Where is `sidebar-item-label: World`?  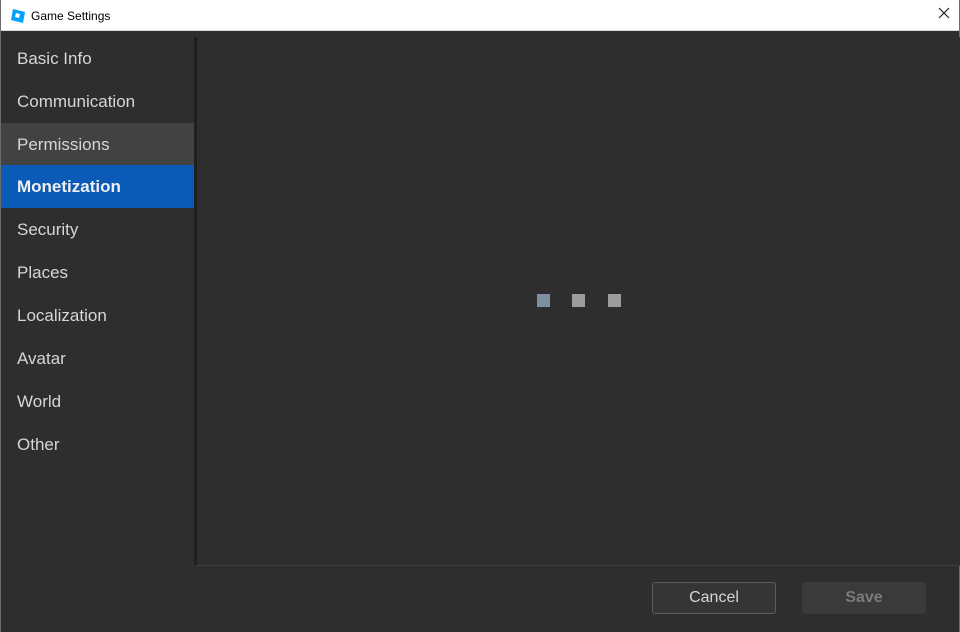 sidebar-item-label: World is located at coordinates (39, 401).